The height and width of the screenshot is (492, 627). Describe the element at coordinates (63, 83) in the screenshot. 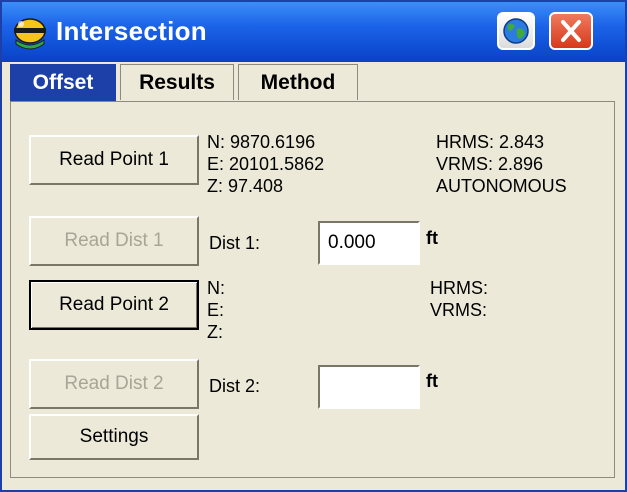

I see `tab-offset: Offset` at that location.